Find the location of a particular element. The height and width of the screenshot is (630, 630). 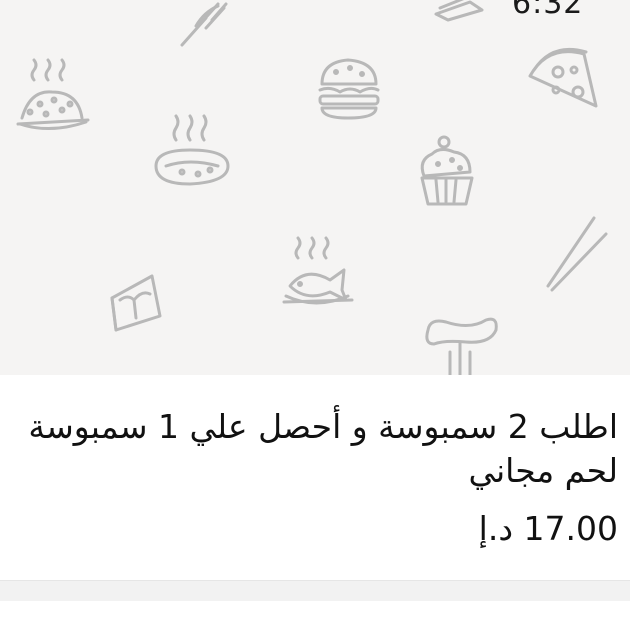

sandwich-icon is located at coordinates (459, 11).